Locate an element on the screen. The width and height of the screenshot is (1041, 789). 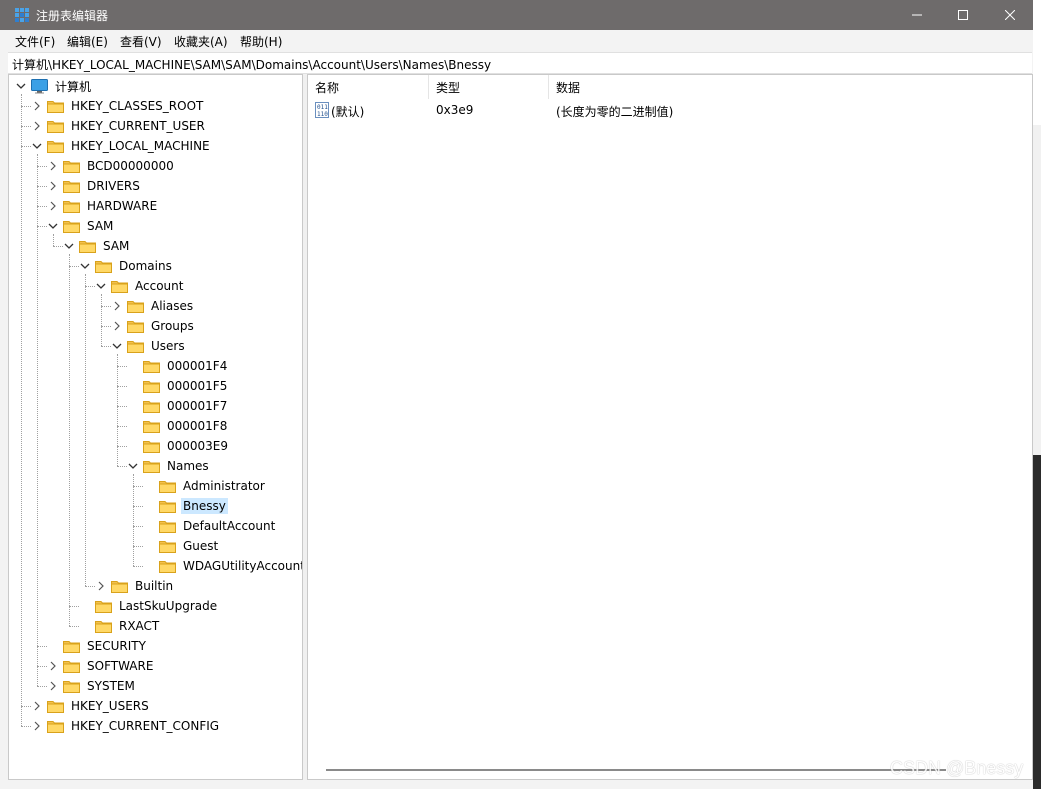
minimize-button is located at coordinates (917, 15).